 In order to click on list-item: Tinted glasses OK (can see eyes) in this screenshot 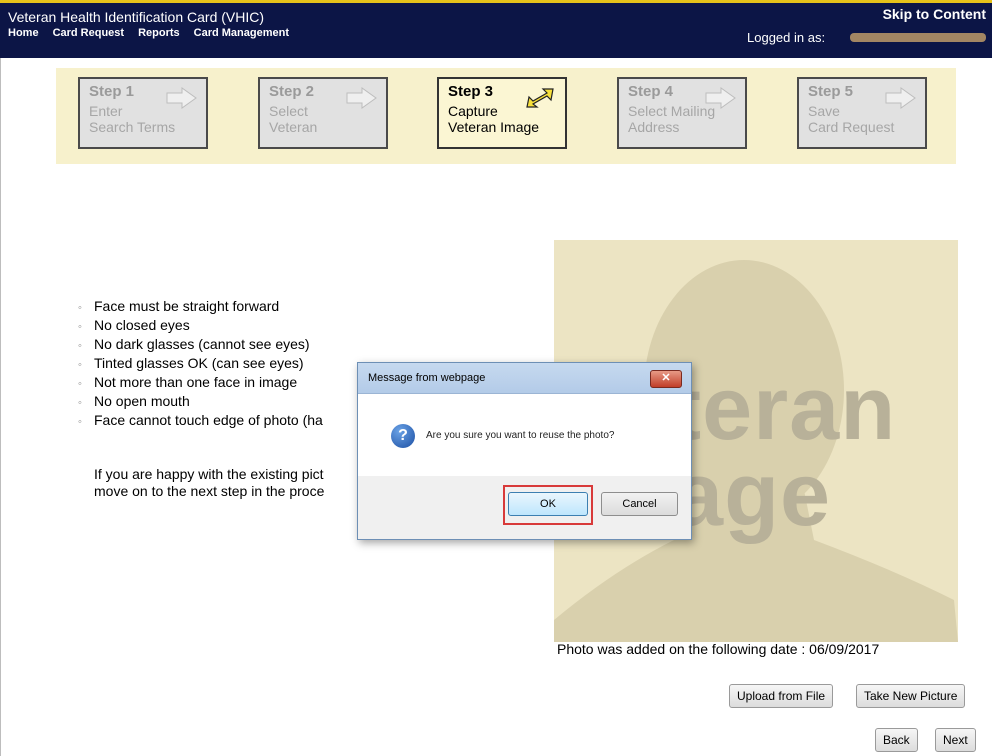, I will do `click(200, 364)`.